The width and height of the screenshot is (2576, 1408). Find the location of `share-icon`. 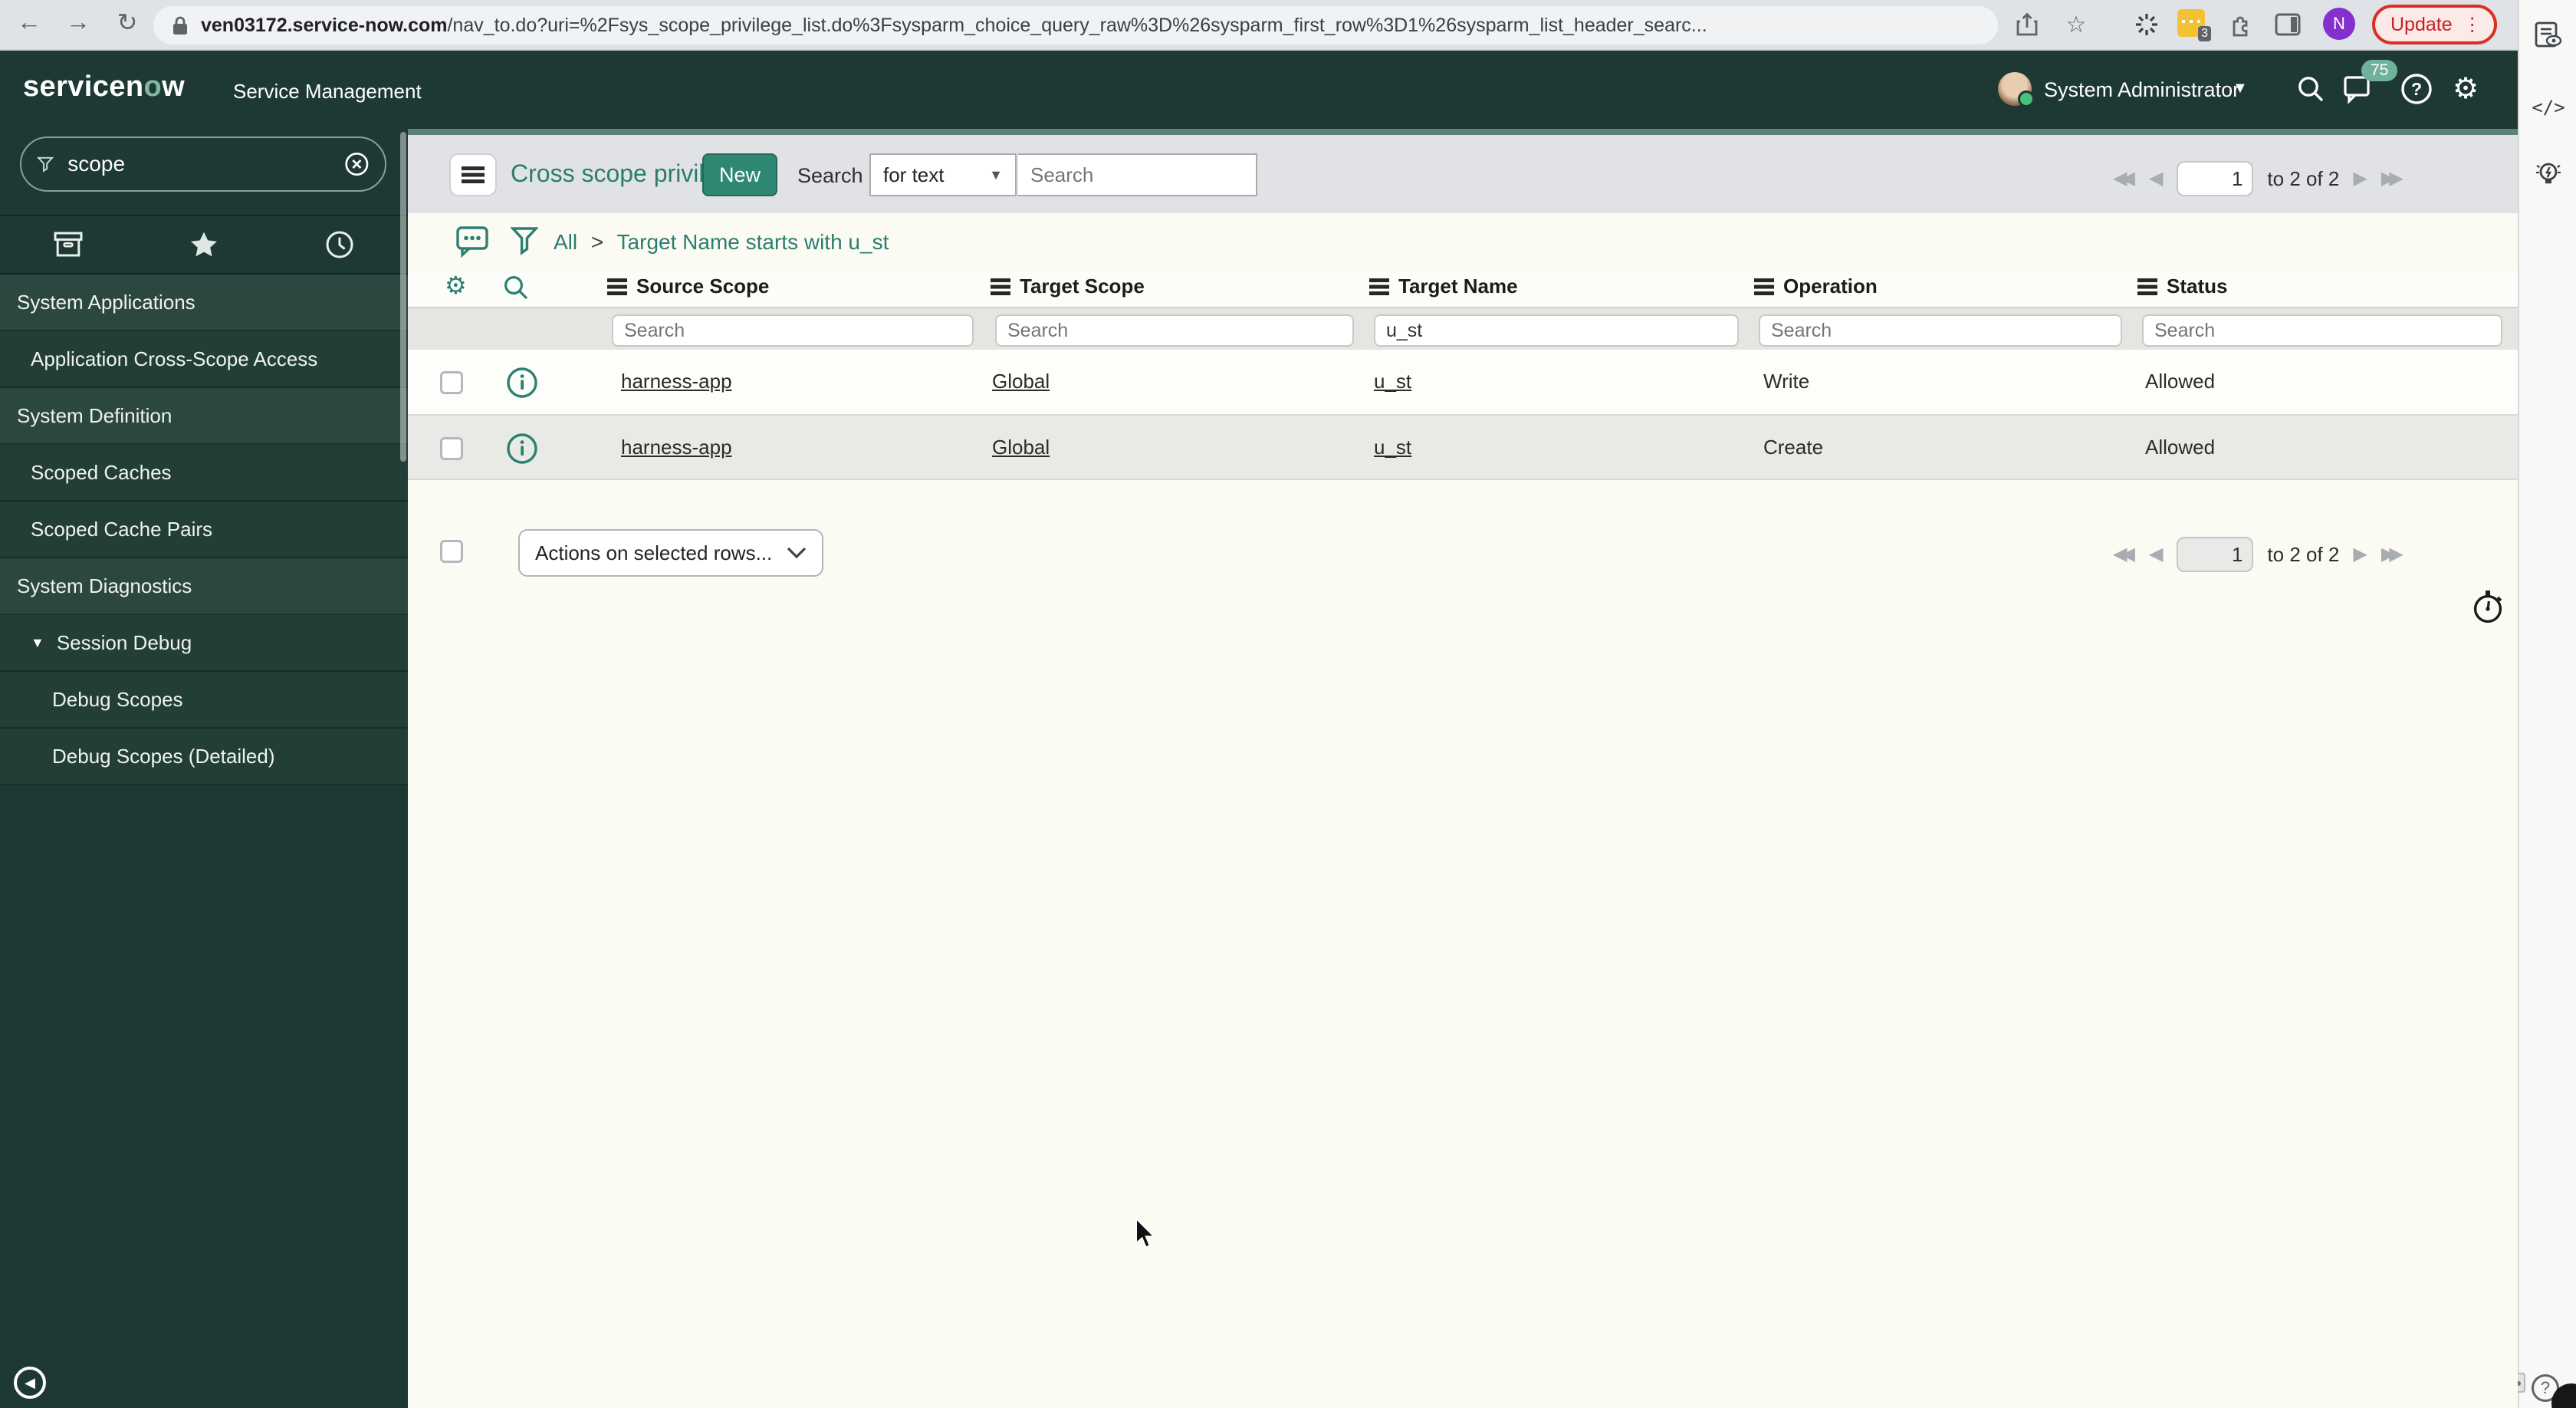

share-icon is located at coordinates (2027, 24).